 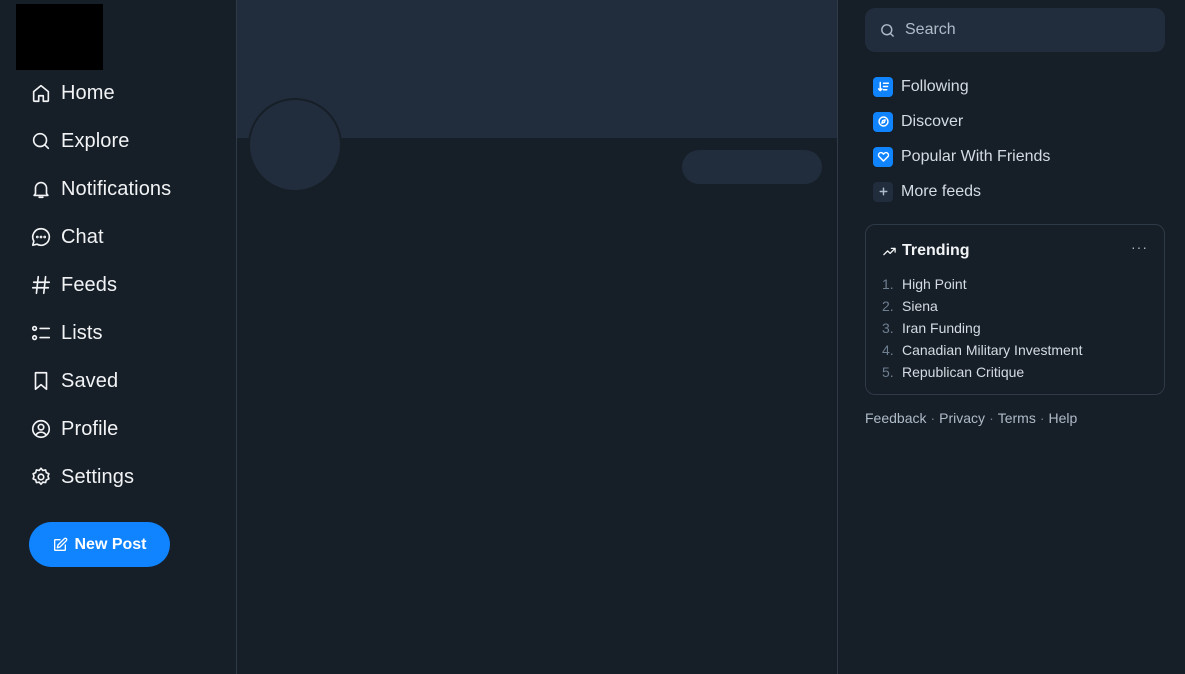 What do you see at coordinates (992, 350) in the screenshot?
I see `trending-topic: Canadian Military Investment` at bounding box center [992, 350].